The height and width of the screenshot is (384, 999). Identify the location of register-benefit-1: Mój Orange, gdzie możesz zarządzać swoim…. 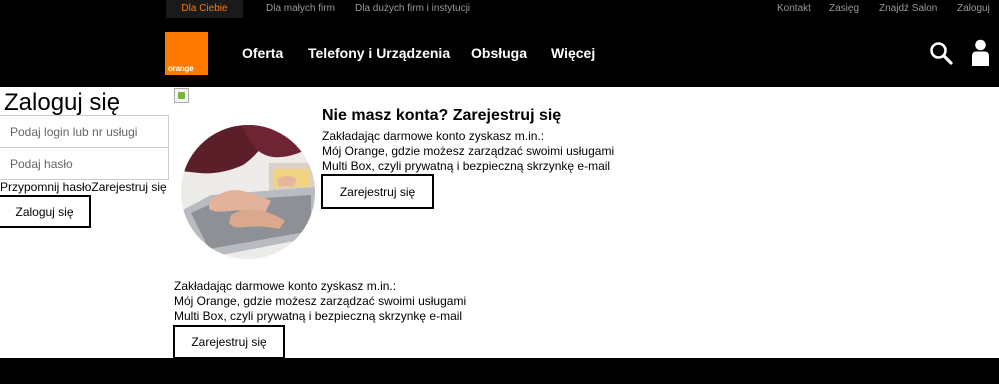
(468, 151).